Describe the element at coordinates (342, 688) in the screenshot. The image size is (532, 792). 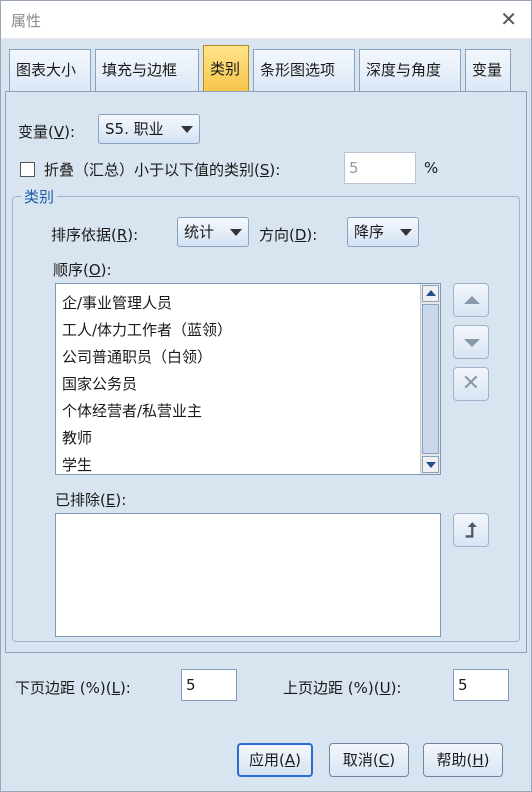
I see `upper-margin-label: 上页边距 (%)(U):` at that location.